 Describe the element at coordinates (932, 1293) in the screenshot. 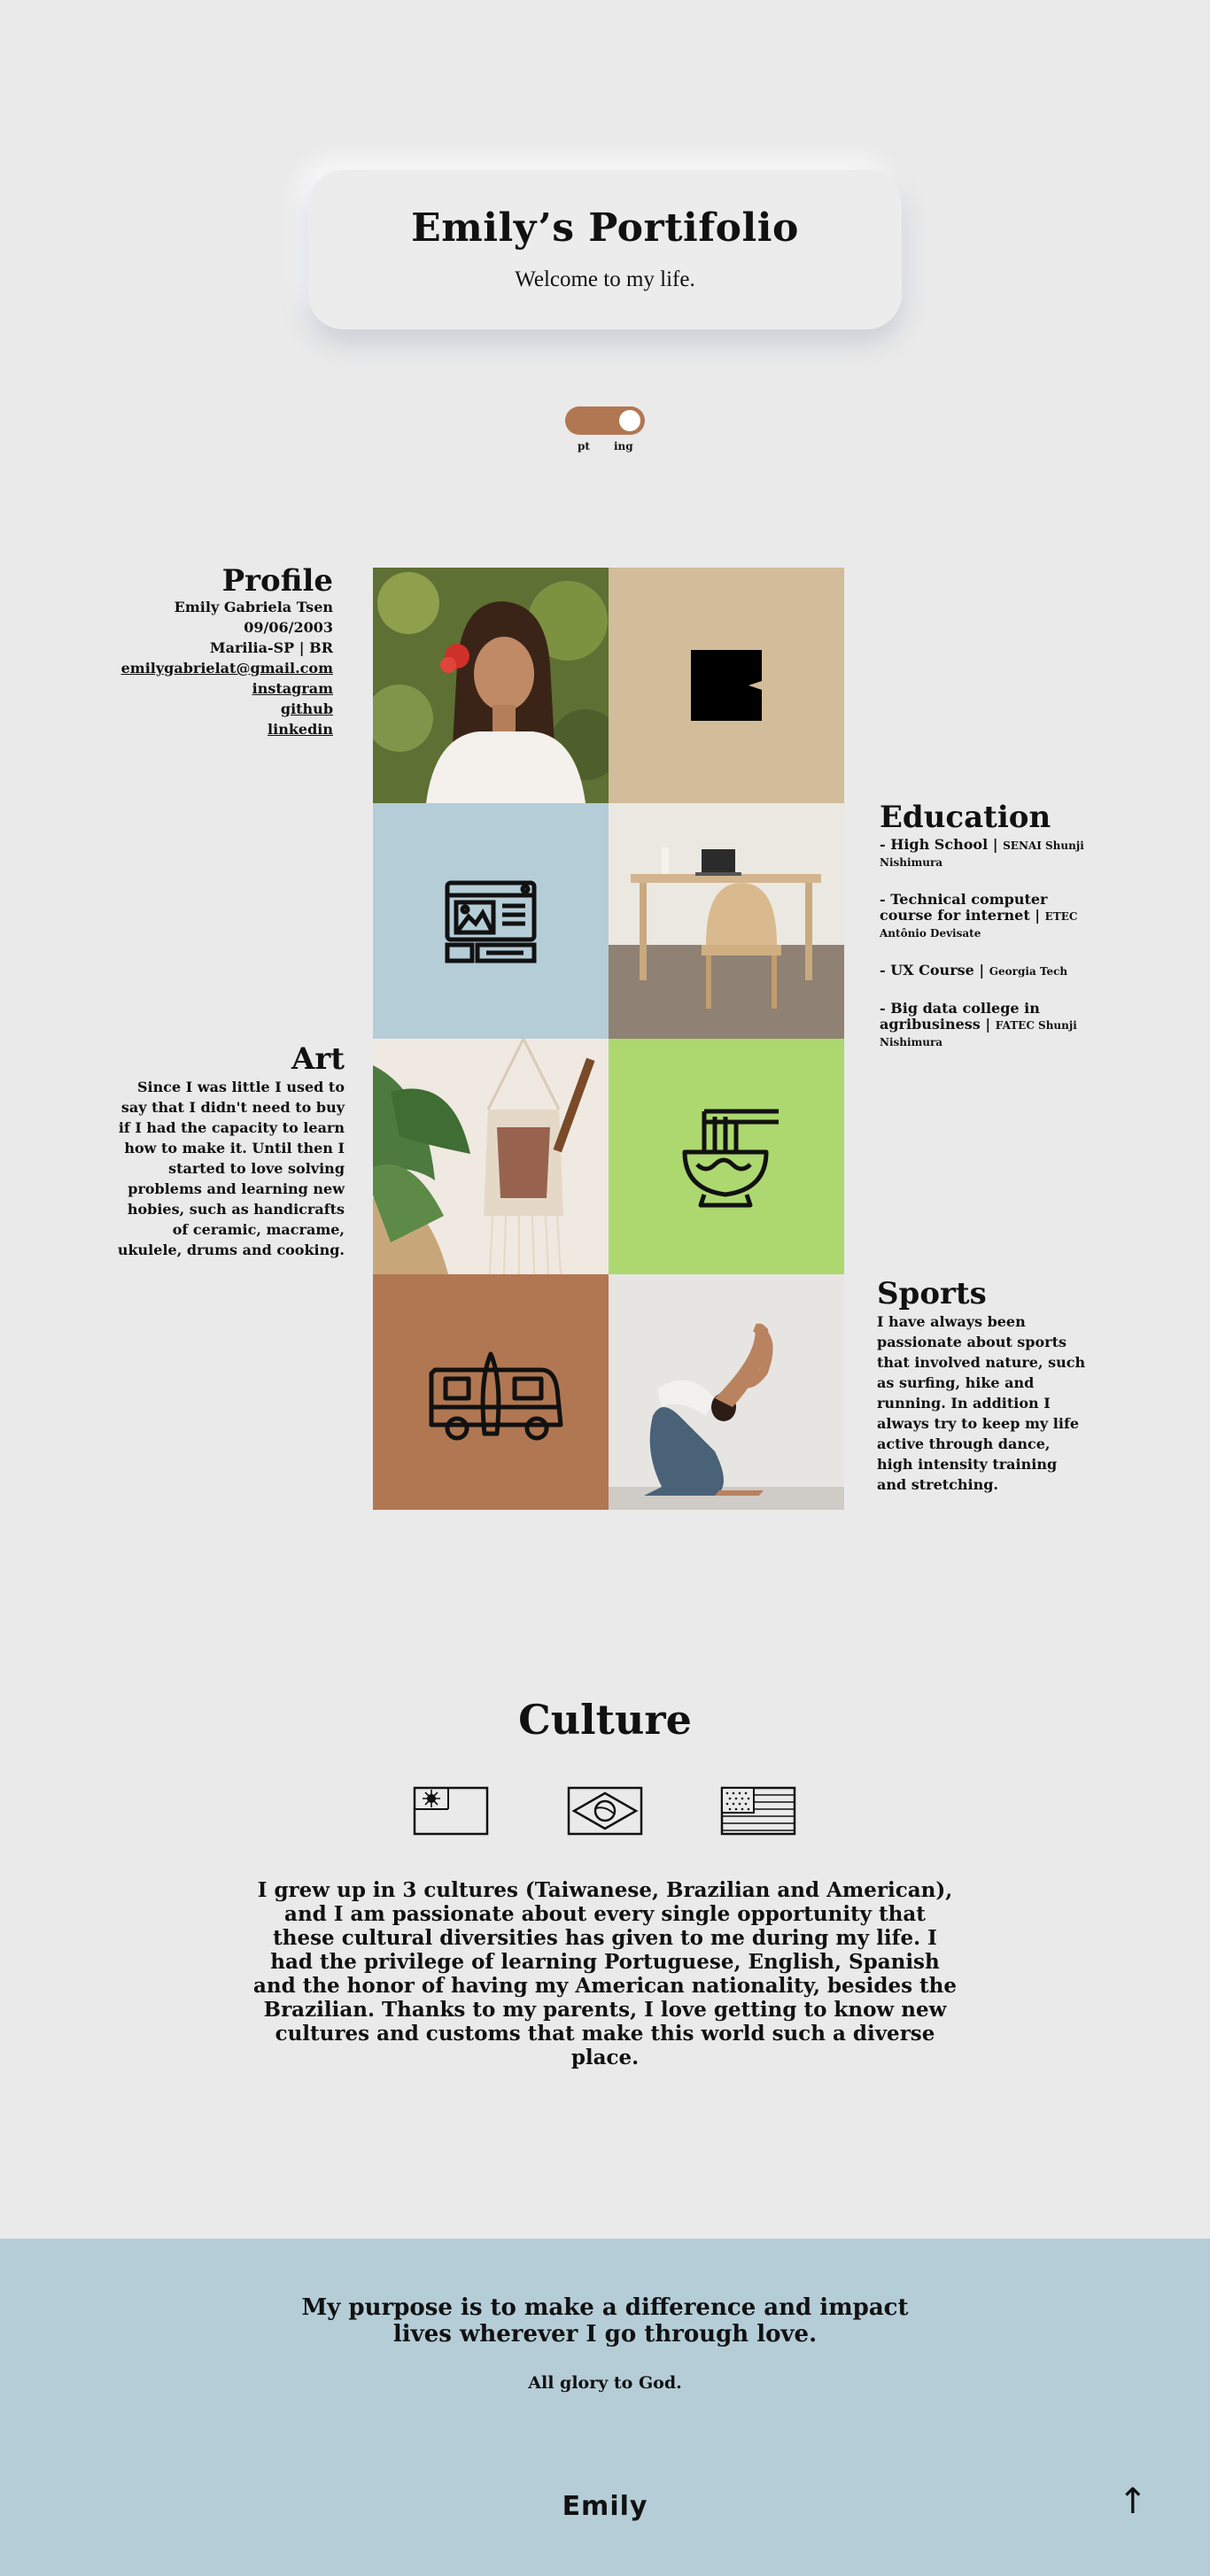

I see `sports-title: Sports` at that location.